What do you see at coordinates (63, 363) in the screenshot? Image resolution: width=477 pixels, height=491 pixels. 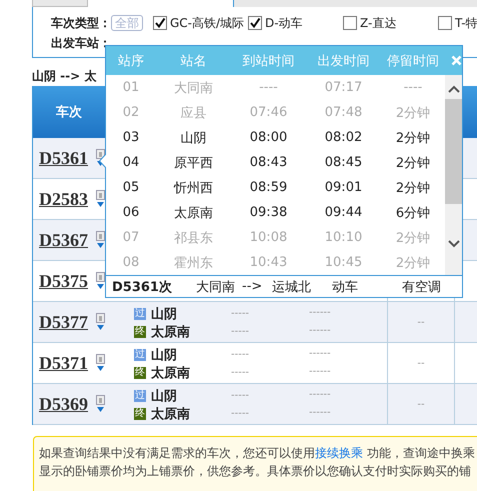 I see `train-link: D5371` at bounding box center [63, 363].